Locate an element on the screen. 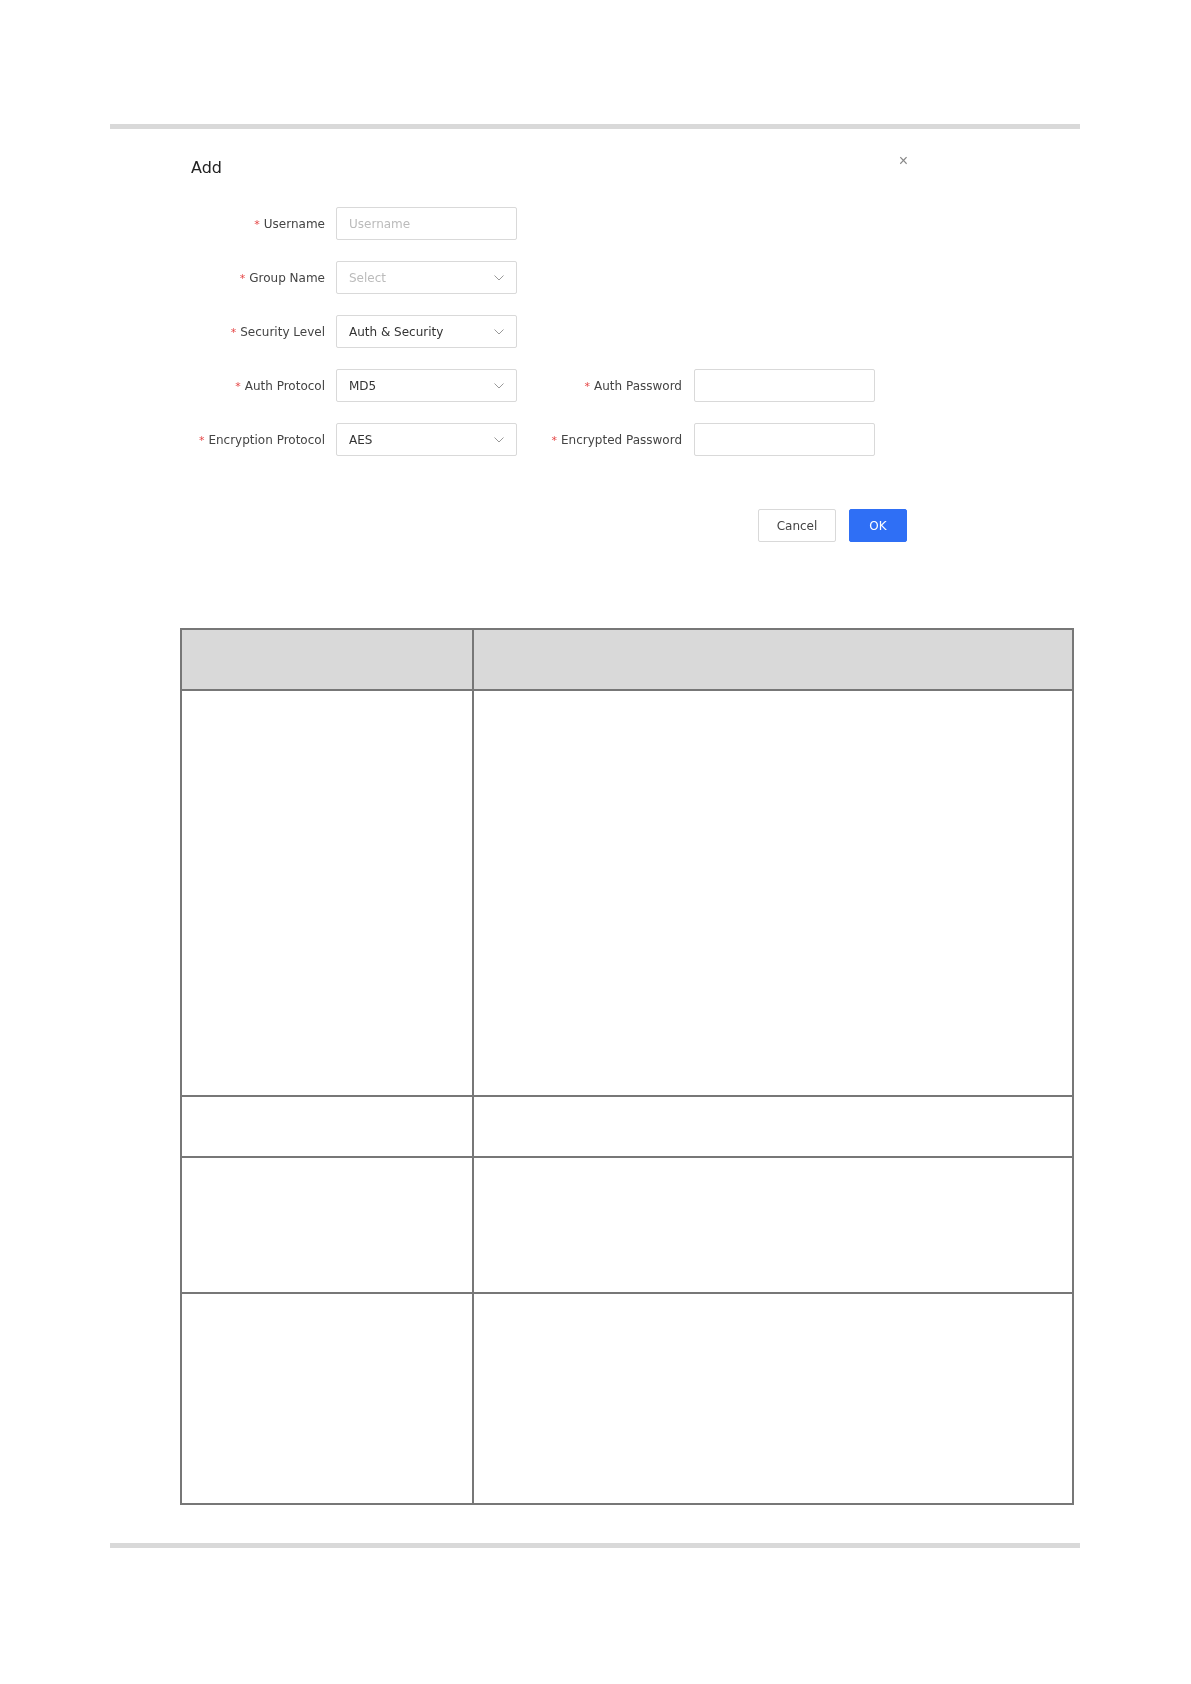  close-button: × is located at coordinates (903, 161).